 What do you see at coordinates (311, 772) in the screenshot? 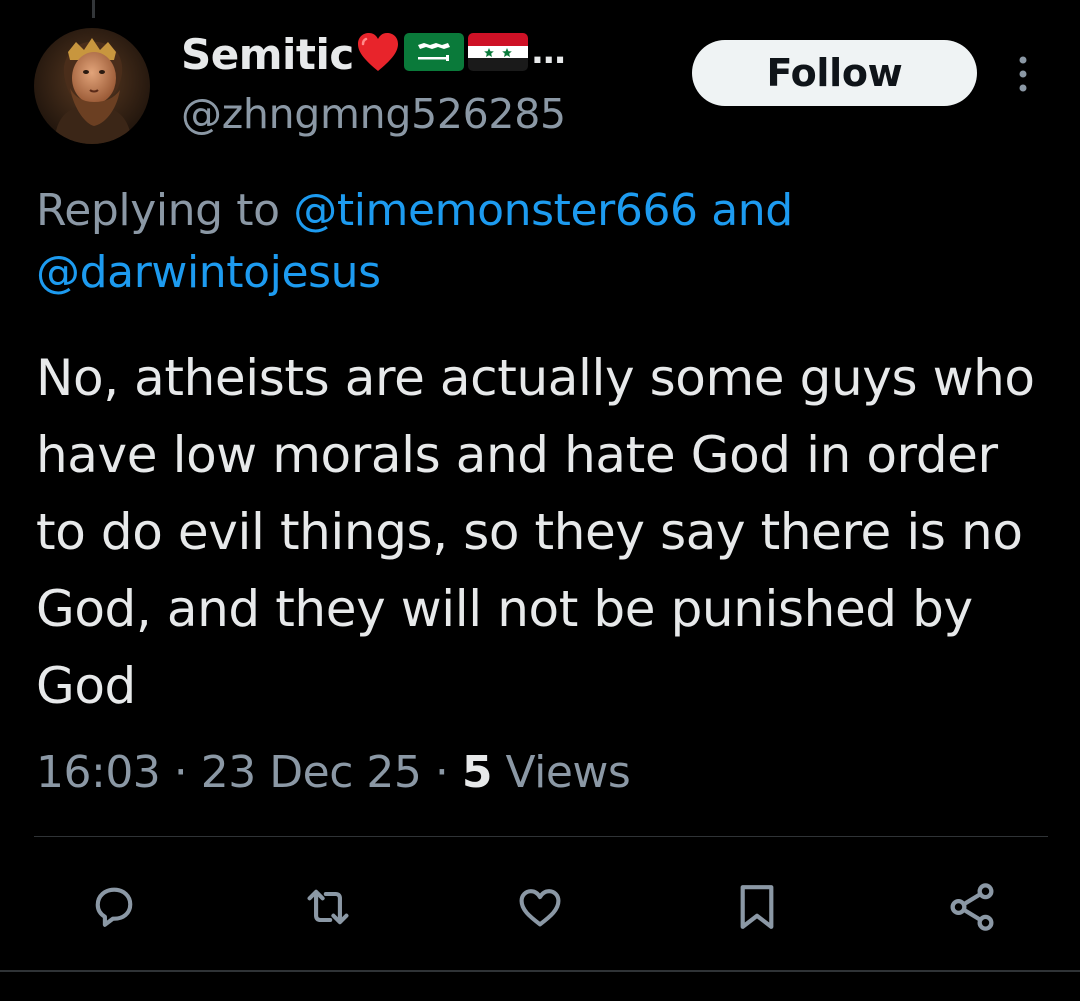
I see `tweet-date: 23 Dec 25` at bounding box center [311, 772].